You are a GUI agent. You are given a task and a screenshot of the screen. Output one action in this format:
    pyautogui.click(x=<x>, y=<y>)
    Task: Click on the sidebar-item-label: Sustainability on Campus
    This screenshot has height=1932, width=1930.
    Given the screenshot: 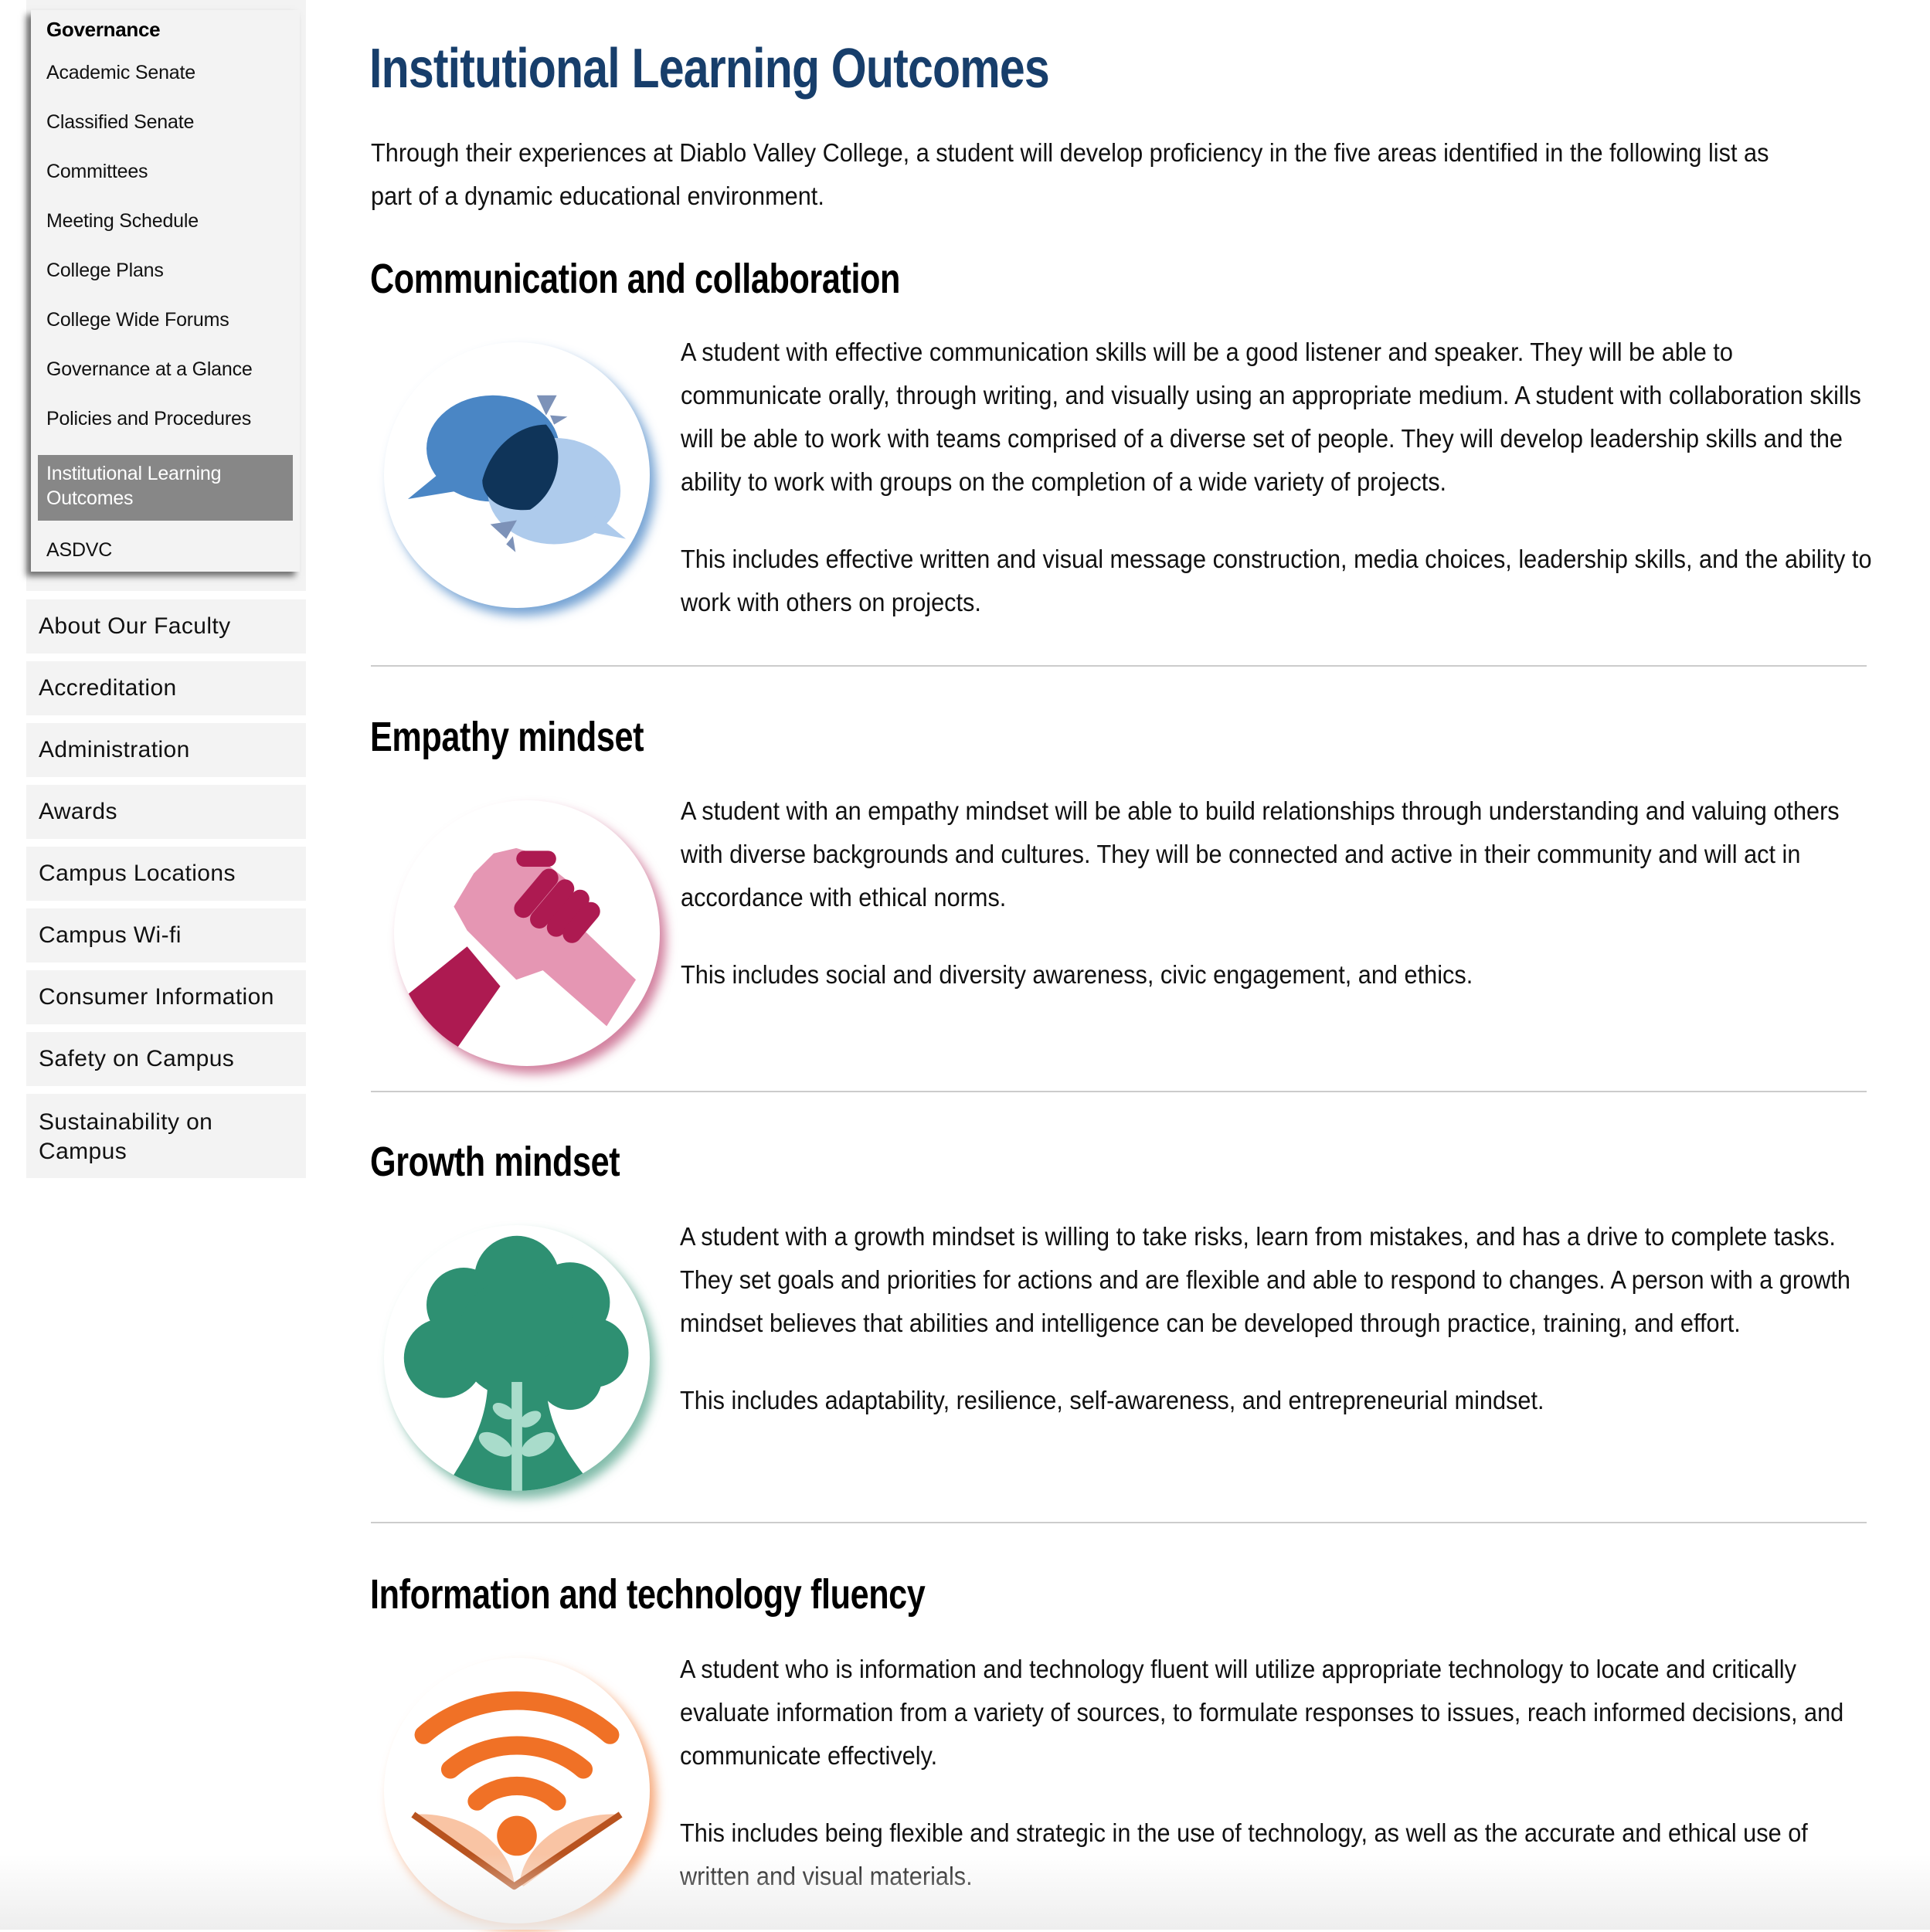 What is the action you would take?
    pyautogui.click(x=126, y=1137)
    